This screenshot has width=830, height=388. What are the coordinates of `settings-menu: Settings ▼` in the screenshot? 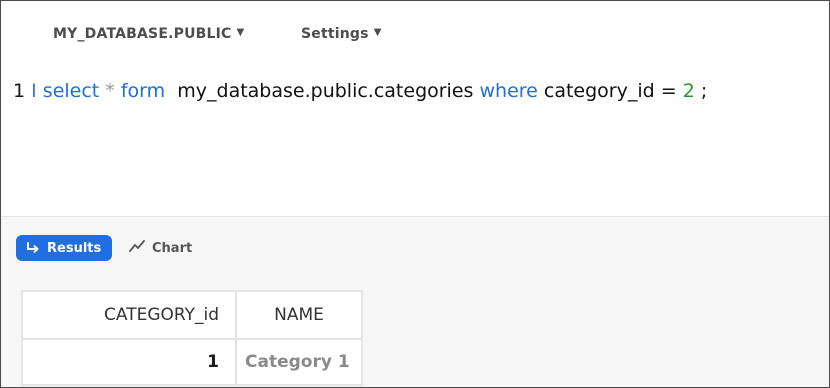 It's located at (341, 34).